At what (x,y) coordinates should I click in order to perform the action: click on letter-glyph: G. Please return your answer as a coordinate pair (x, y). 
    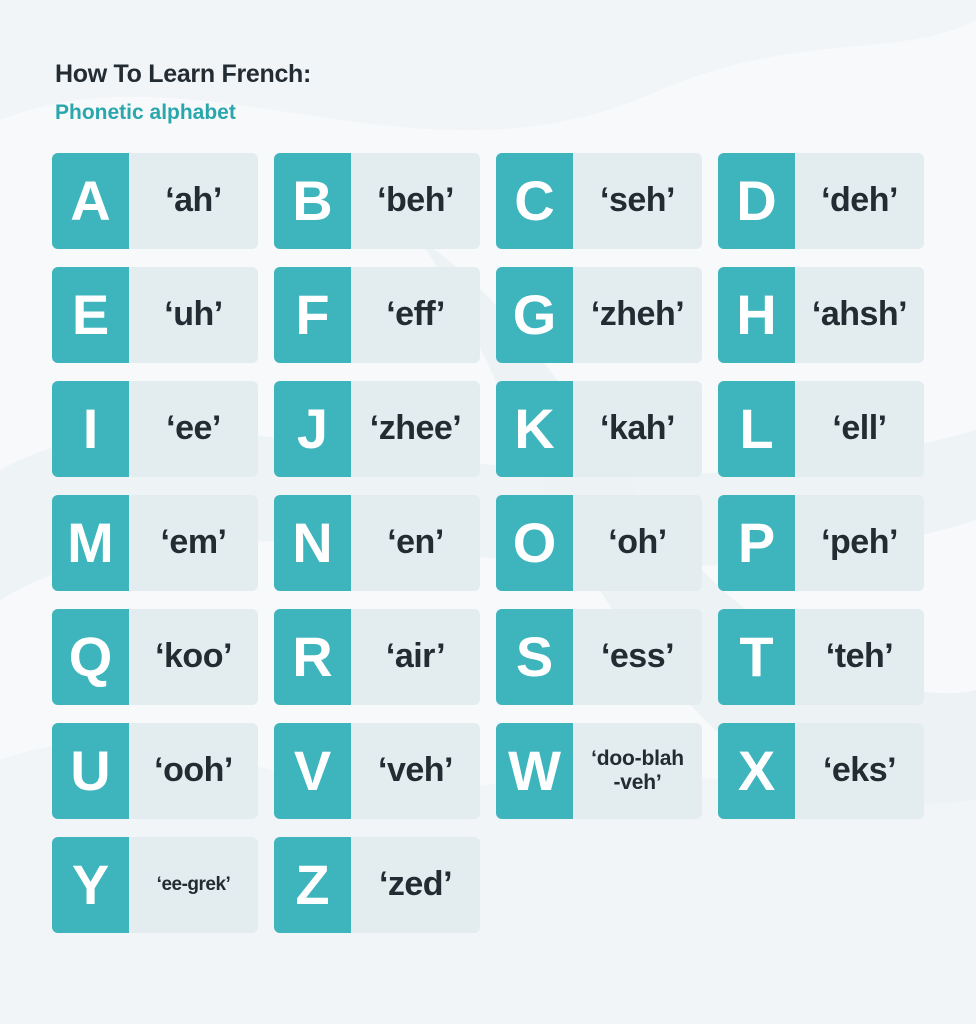
    Looking at the image, I should click on (534, 315).